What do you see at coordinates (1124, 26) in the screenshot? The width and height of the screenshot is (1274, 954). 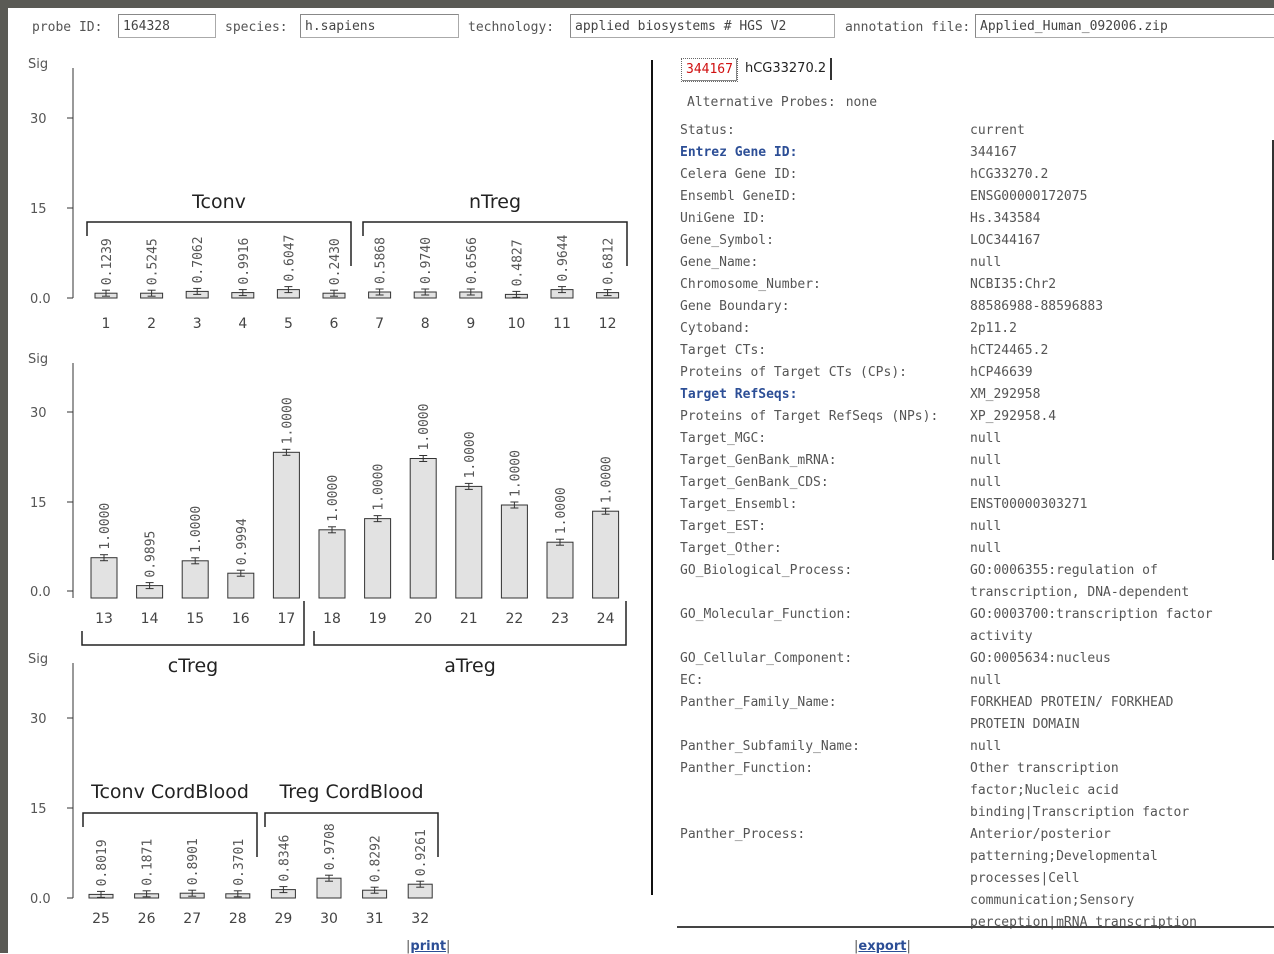 I see `annotation-file-field` at bounding box center [1124, 26].